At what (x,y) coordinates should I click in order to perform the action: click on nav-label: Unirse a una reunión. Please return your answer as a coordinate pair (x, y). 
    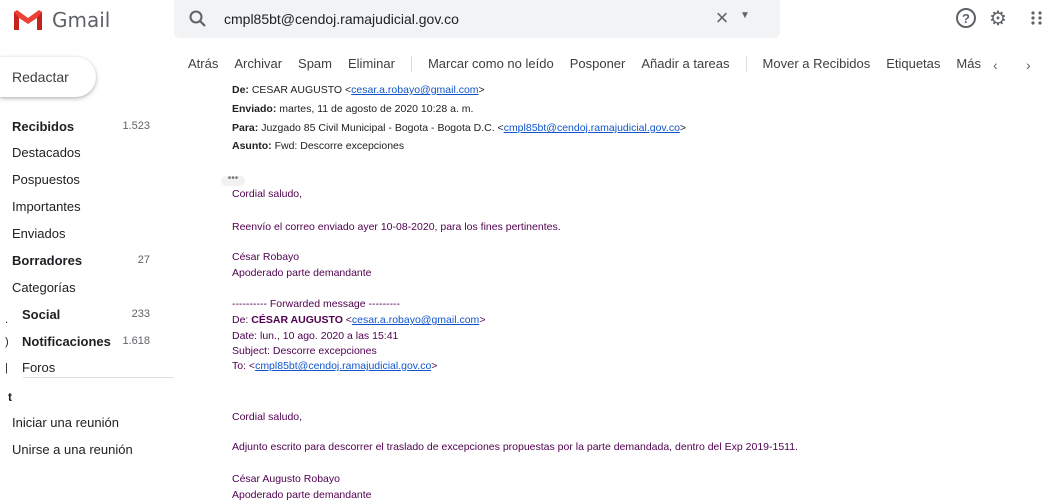
    Looking at the image, I should click on (72, 449).